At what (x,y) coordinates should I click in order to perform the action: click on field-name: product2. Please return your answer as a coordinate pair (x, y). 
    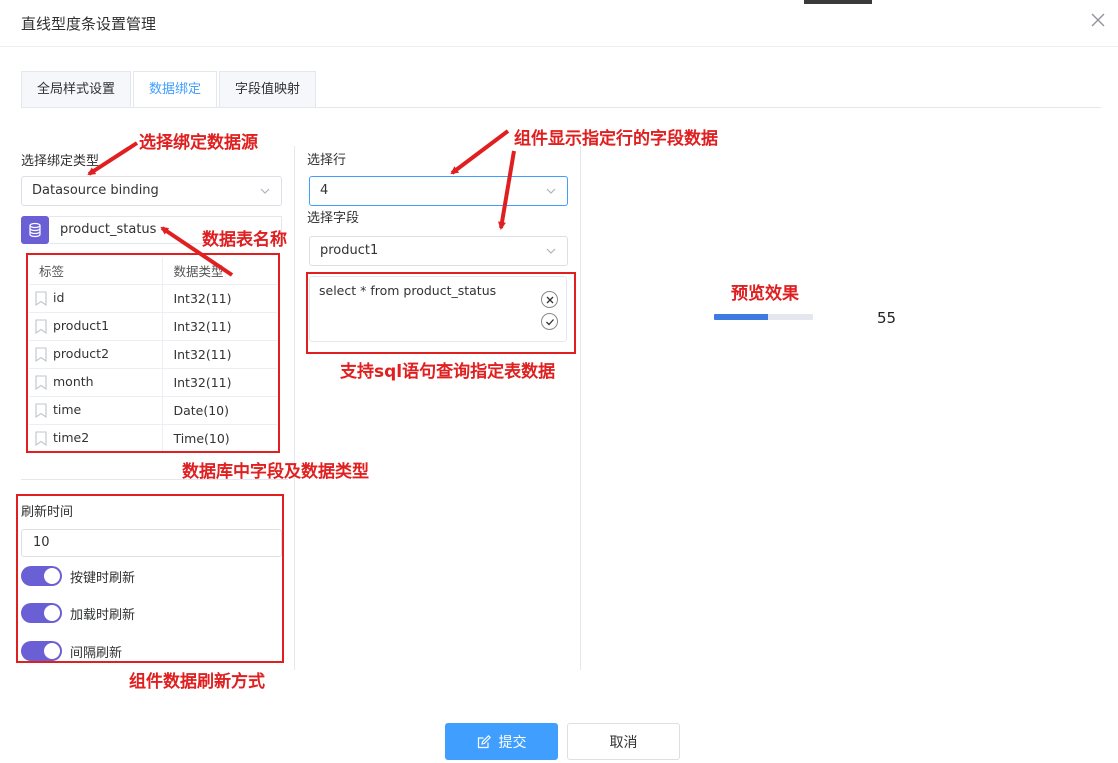
    Looking at the image, I should click on (81, 353).